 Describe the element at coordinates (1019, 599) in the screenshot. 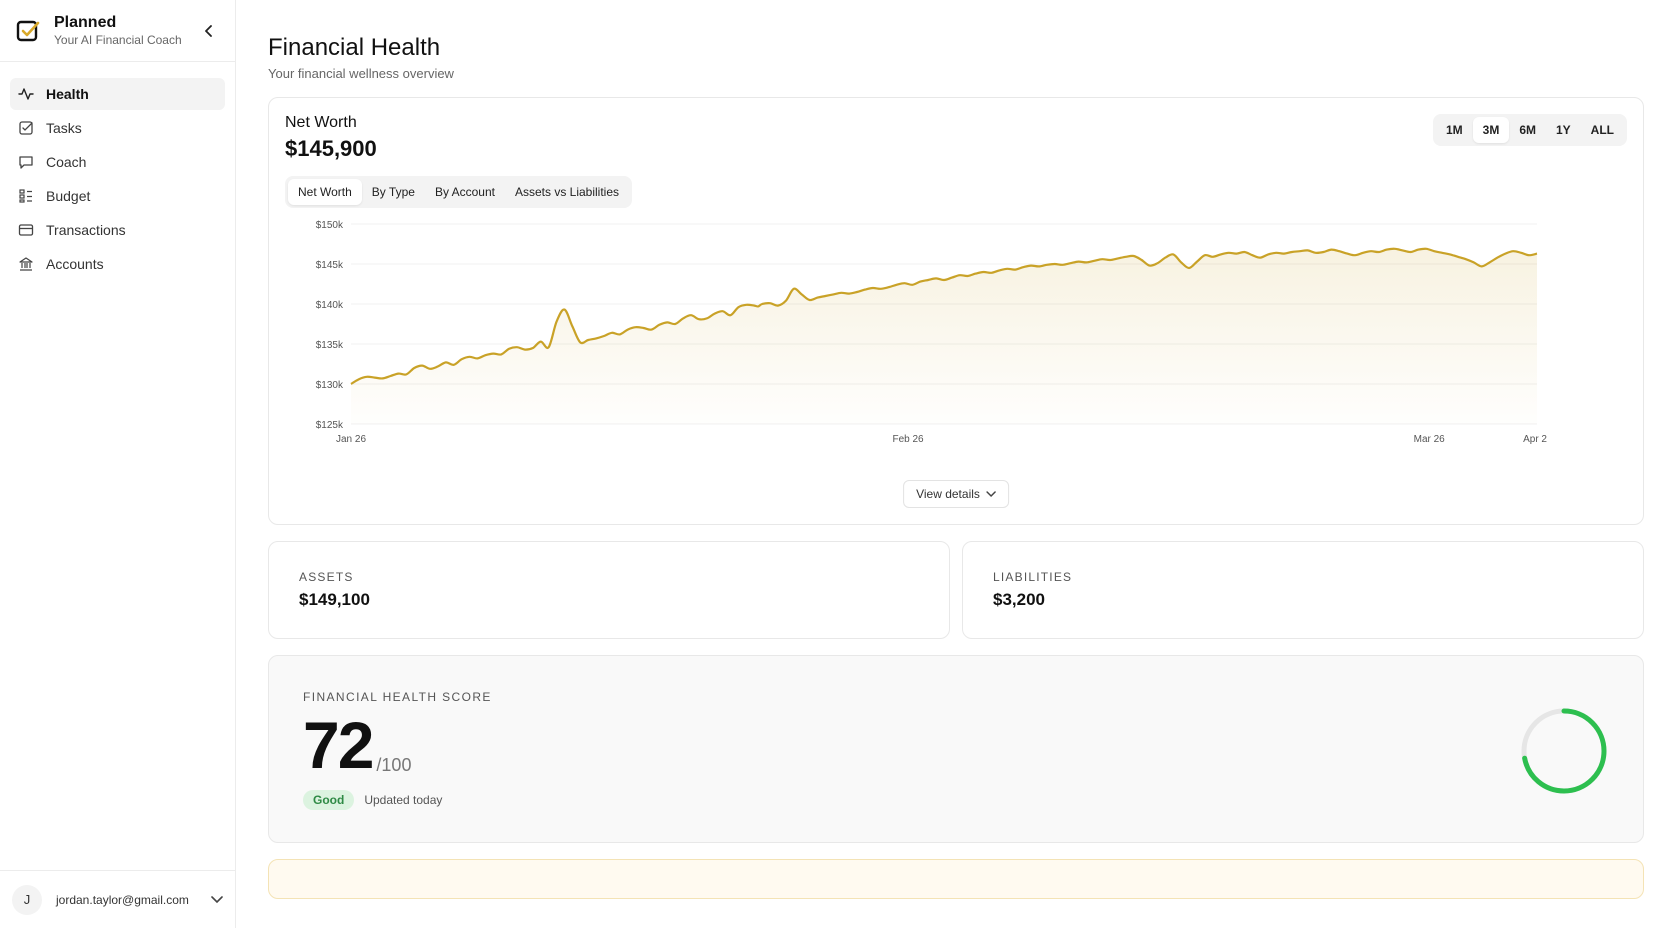

I see `liabilities-value: $3,200` at that location.